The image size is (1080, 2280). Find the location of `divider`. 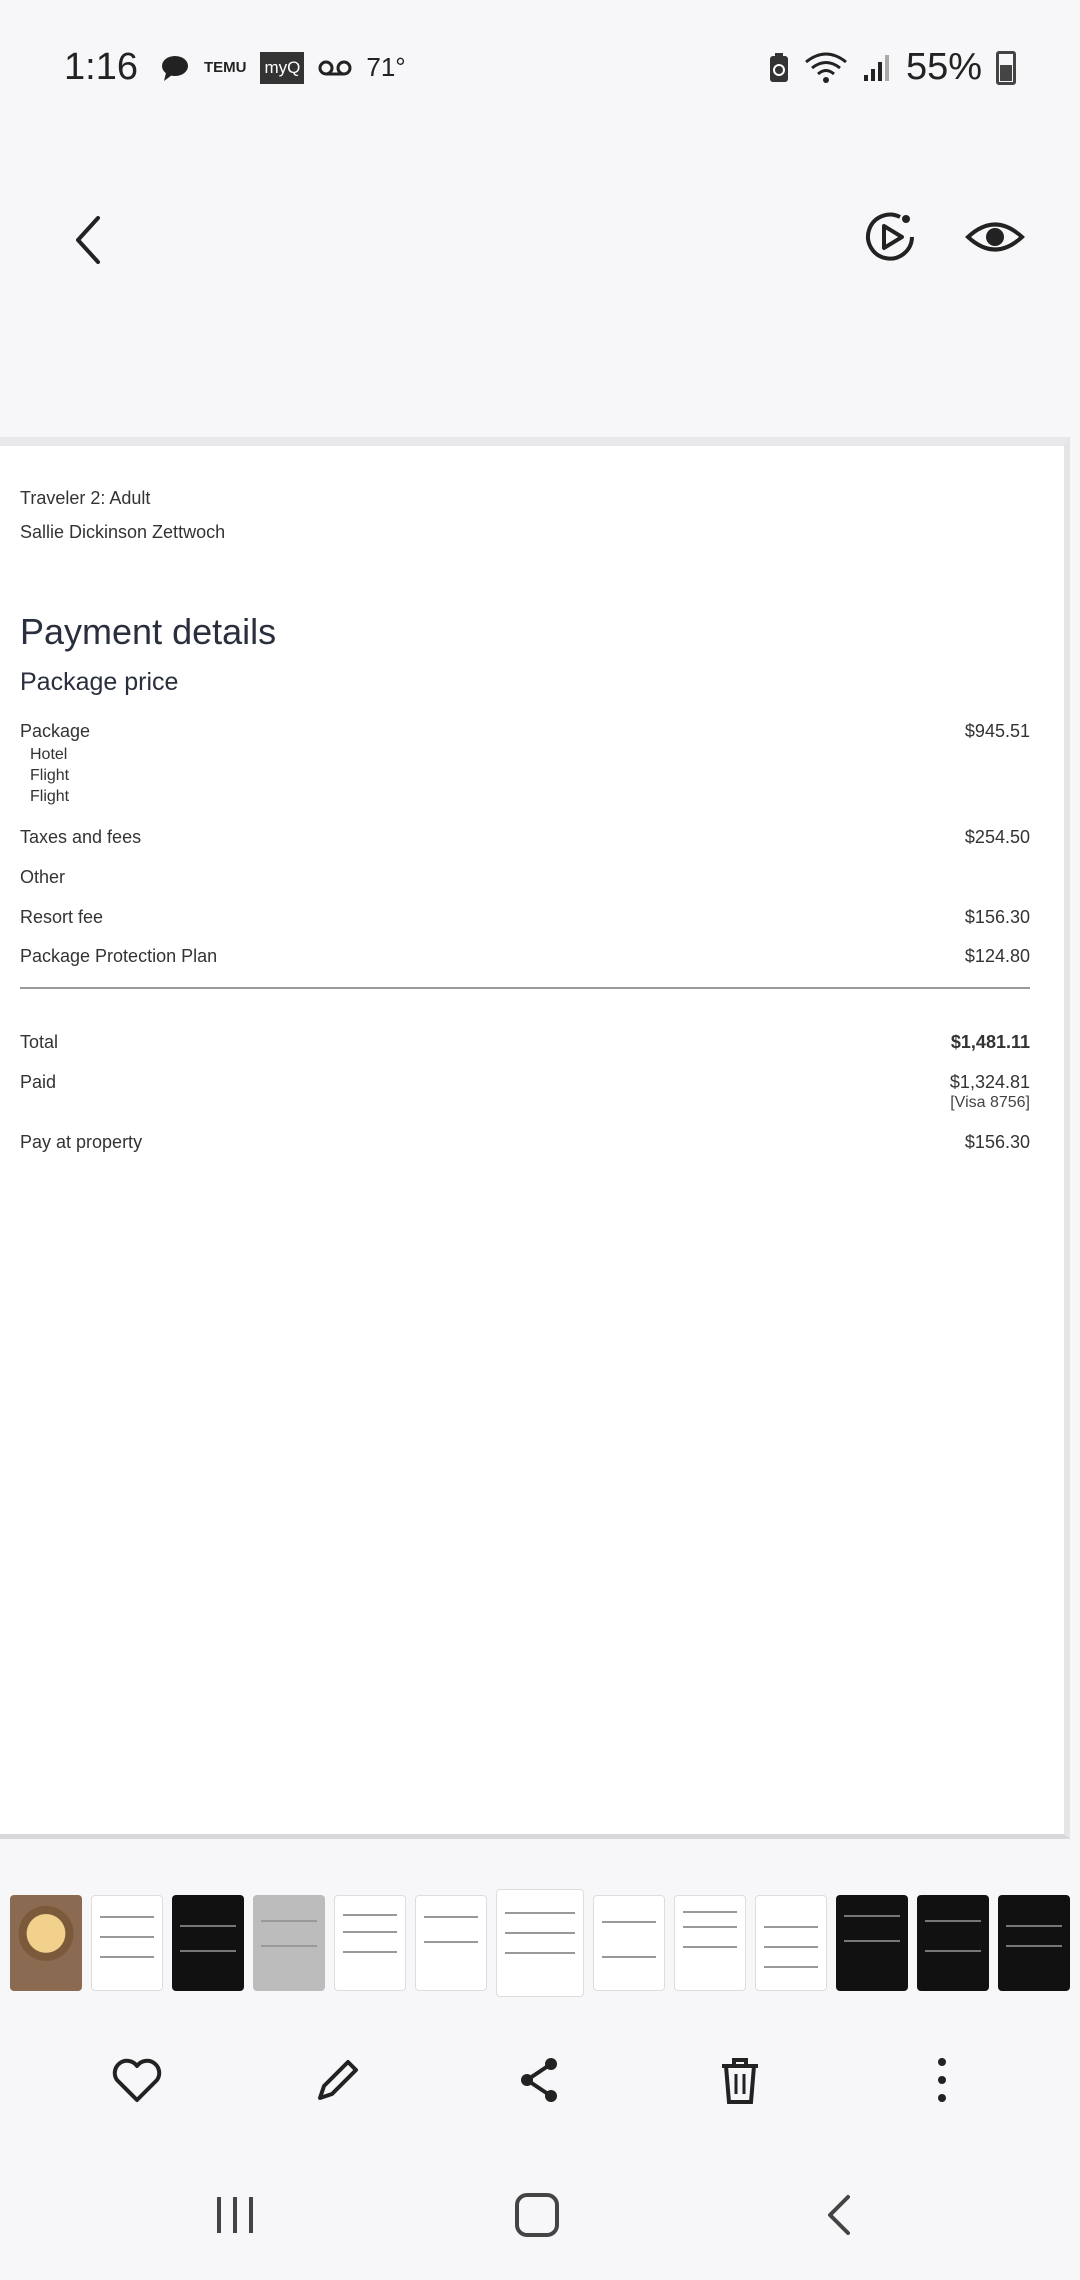

divider is located at coordinates (525, 988).